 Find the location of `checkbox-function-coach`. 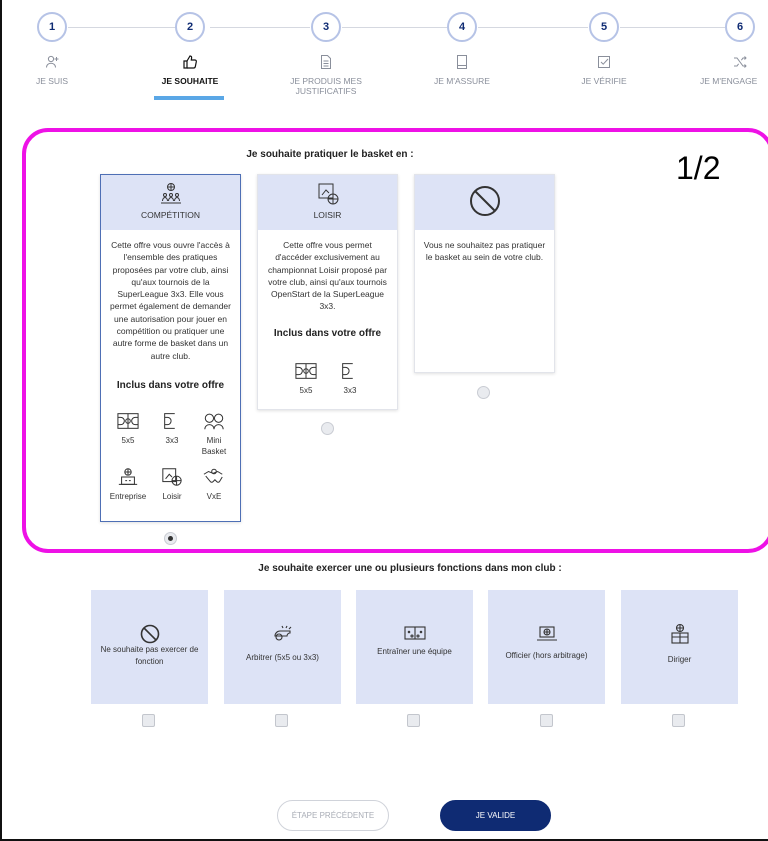

checkbox-function-coach is located at coordinates (413, 720).